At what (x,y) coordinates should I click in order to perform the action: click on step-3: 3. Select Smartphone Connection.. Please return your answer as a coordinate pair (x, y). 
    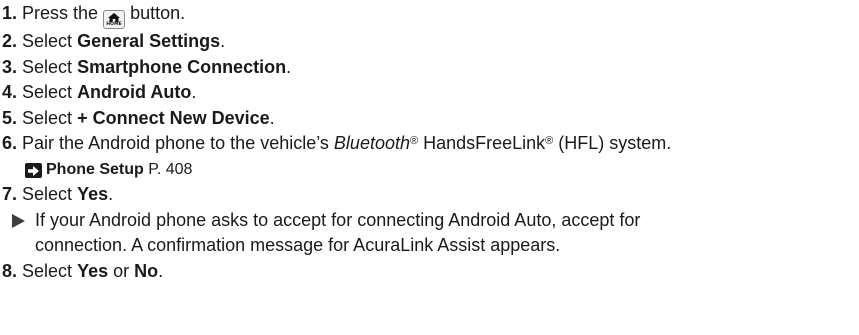
    Looking at the image, I should click on (430, 68).